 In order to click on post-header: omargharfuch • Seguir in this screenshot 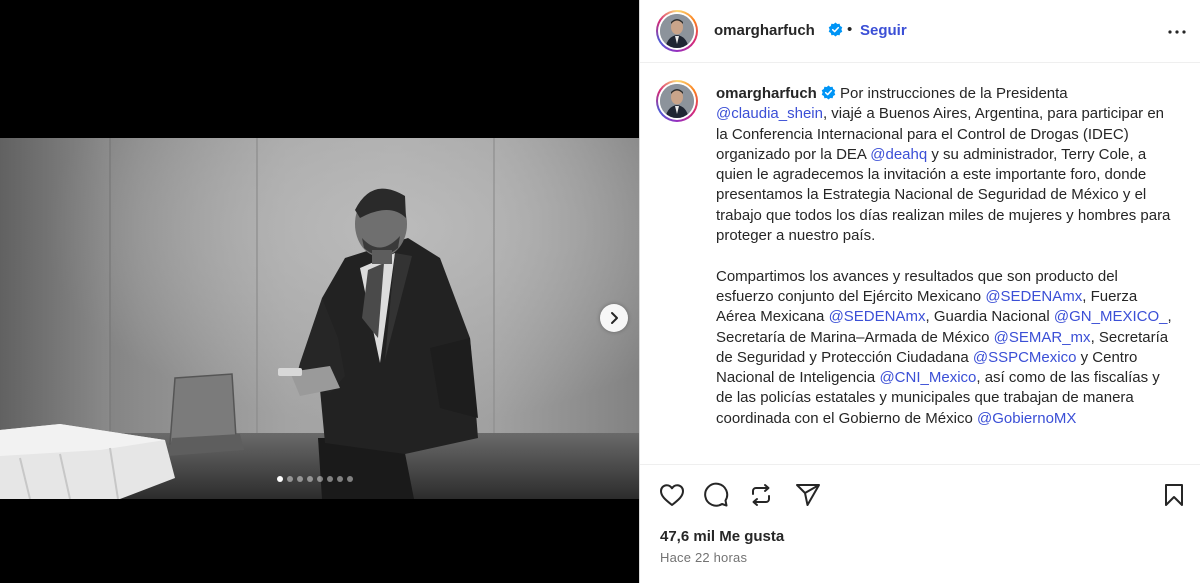, I will do `click(920, 31)`.